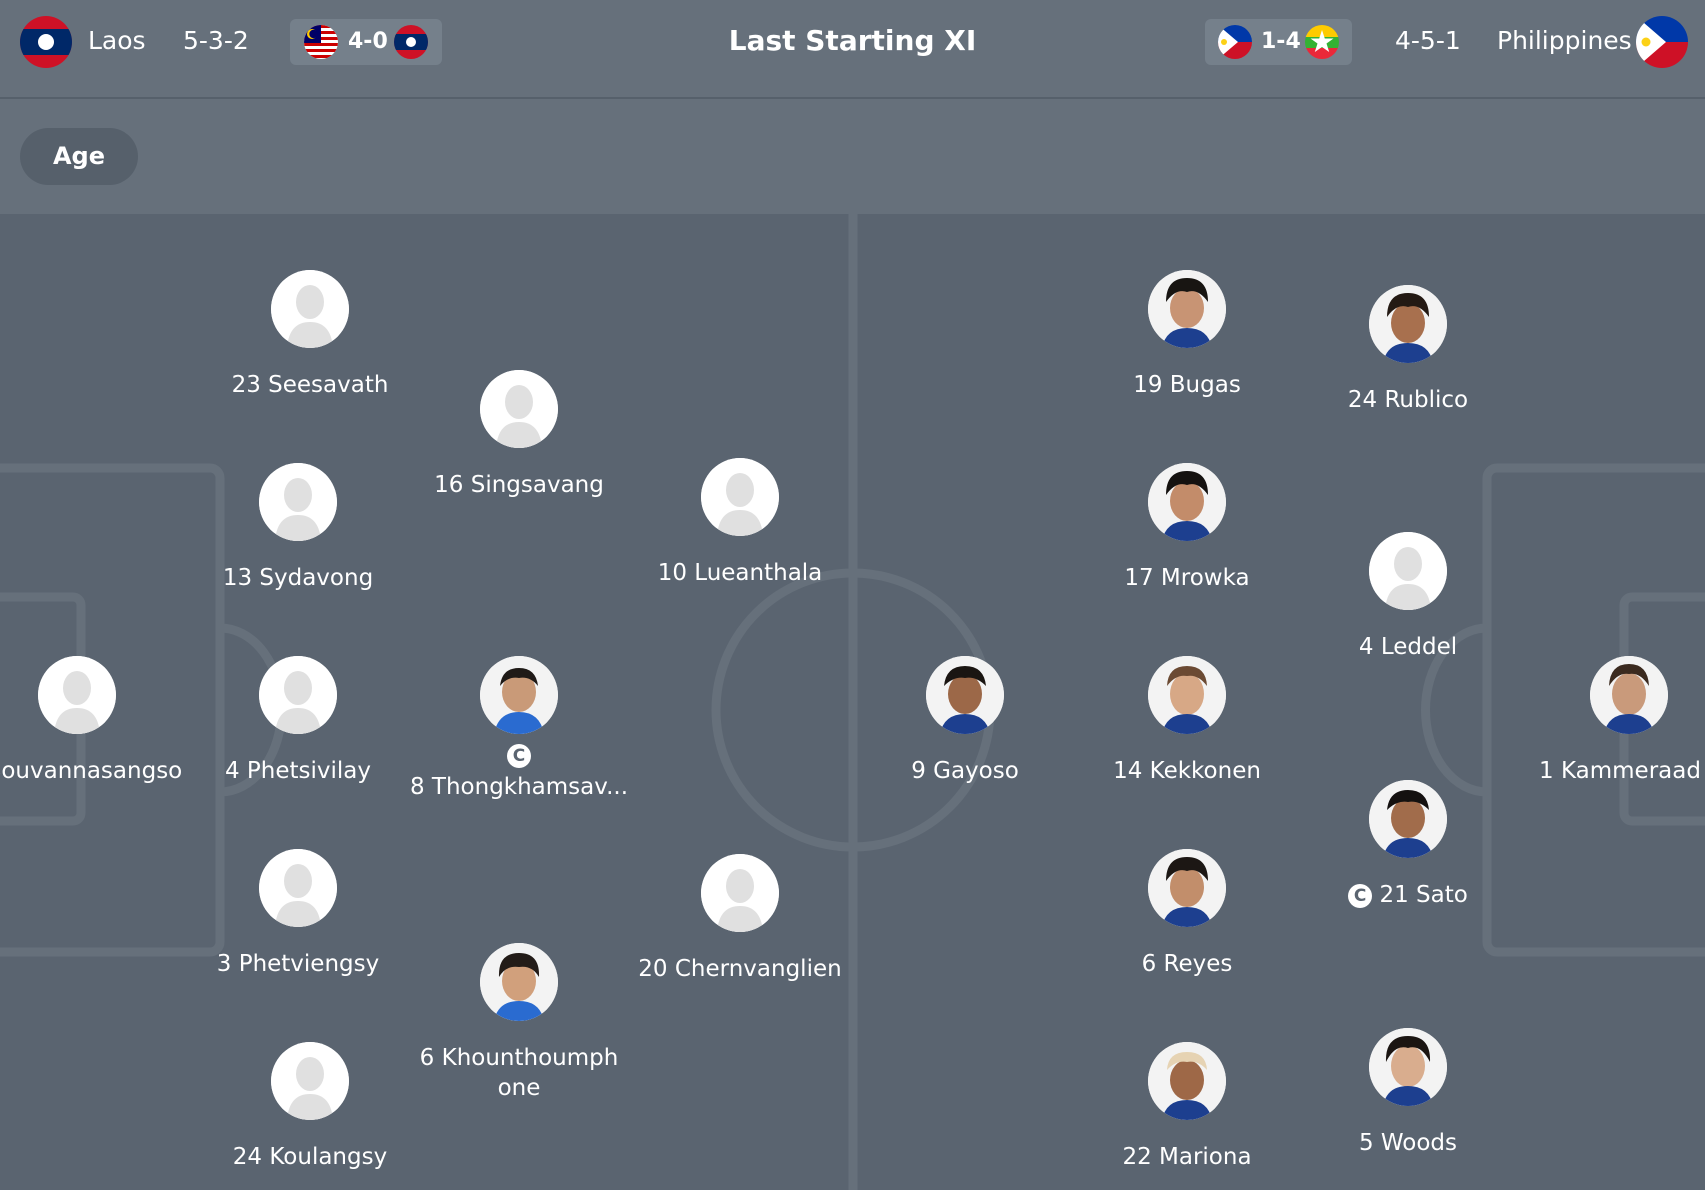  Describe the element at coordinates (740, 573) in the screenshot. I see `player-name: 10 Lueanthala` at that location.